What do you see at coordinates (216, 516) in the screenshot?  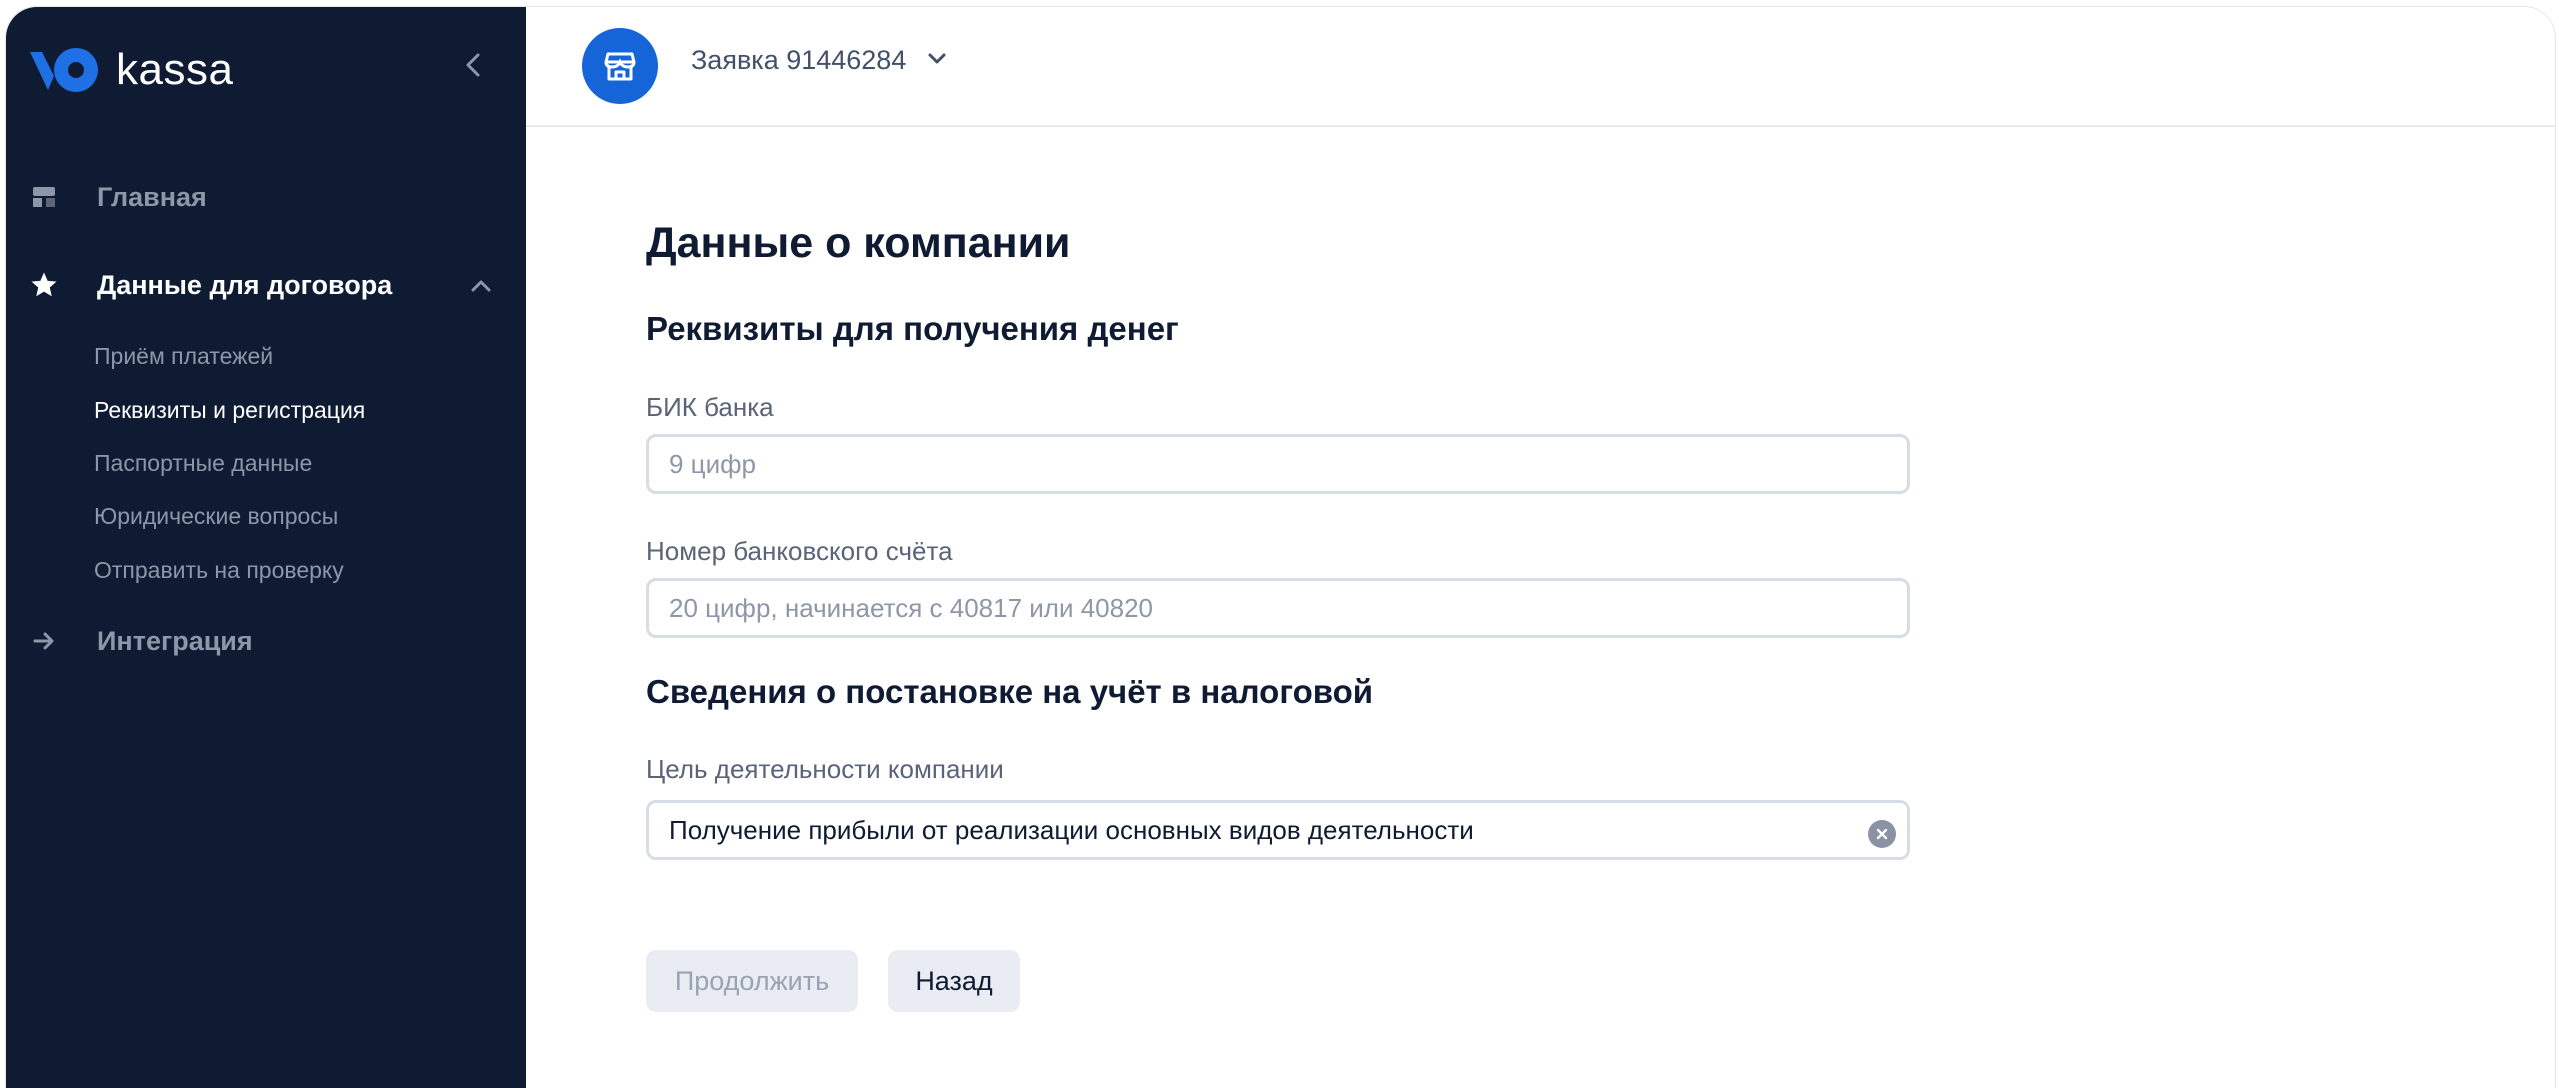 I see `sidebar-subitem-legal: Юридические вопросы` at bounding box center [216, 516].